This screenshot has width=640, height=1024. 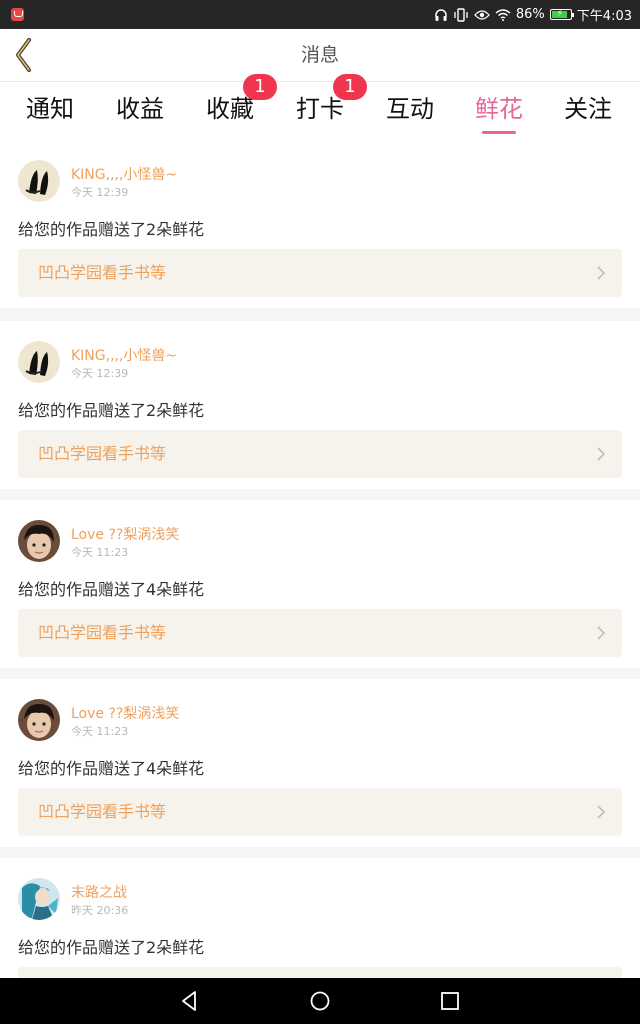 I want to click on status-icons: 86% ⚡ 下午4:03, so click(x=533, y=14).